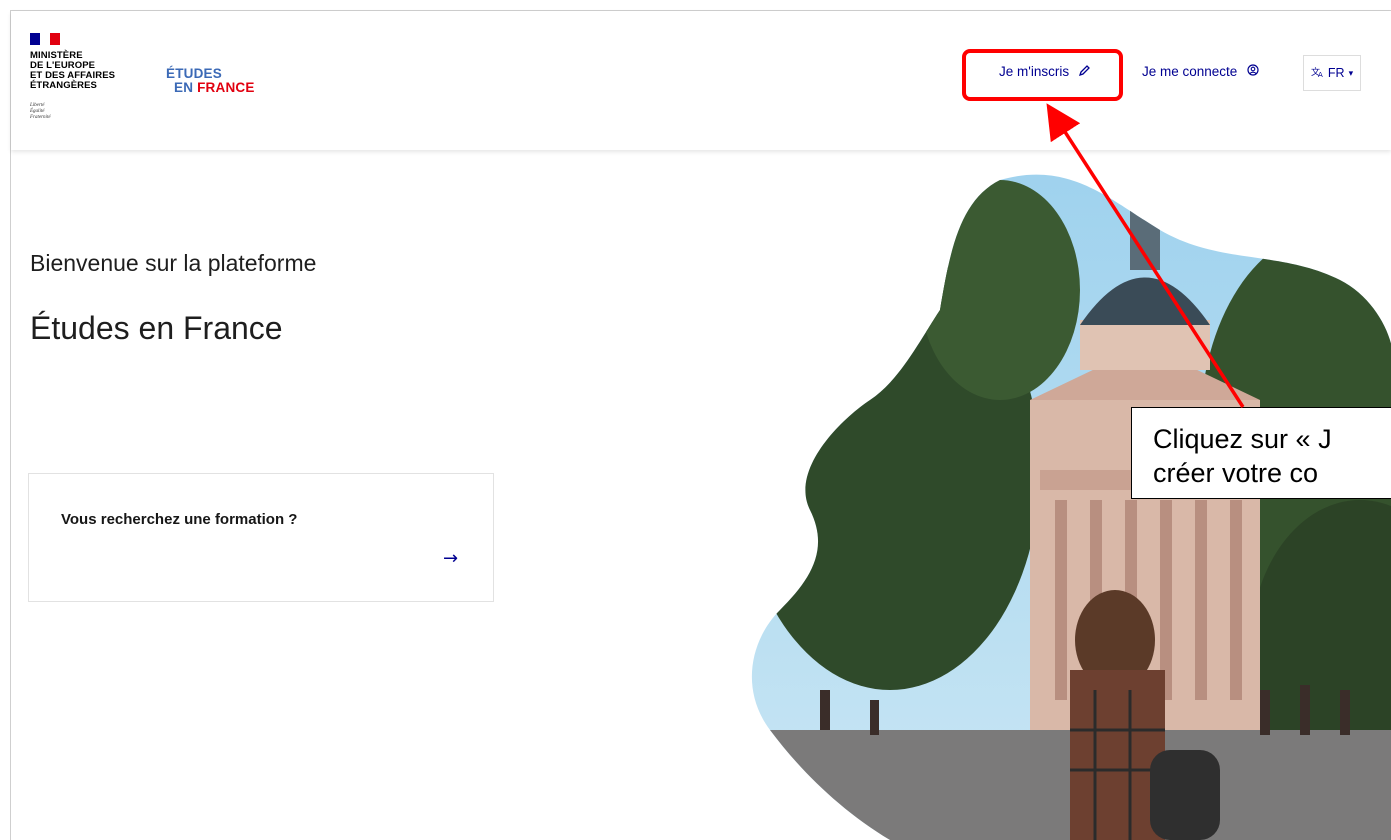 The height and width of the screenshot is (840, 1391). Describe the element at coordinates (1236, 473) in the screenshot. I see `callout-line: créer votre co` at that location.